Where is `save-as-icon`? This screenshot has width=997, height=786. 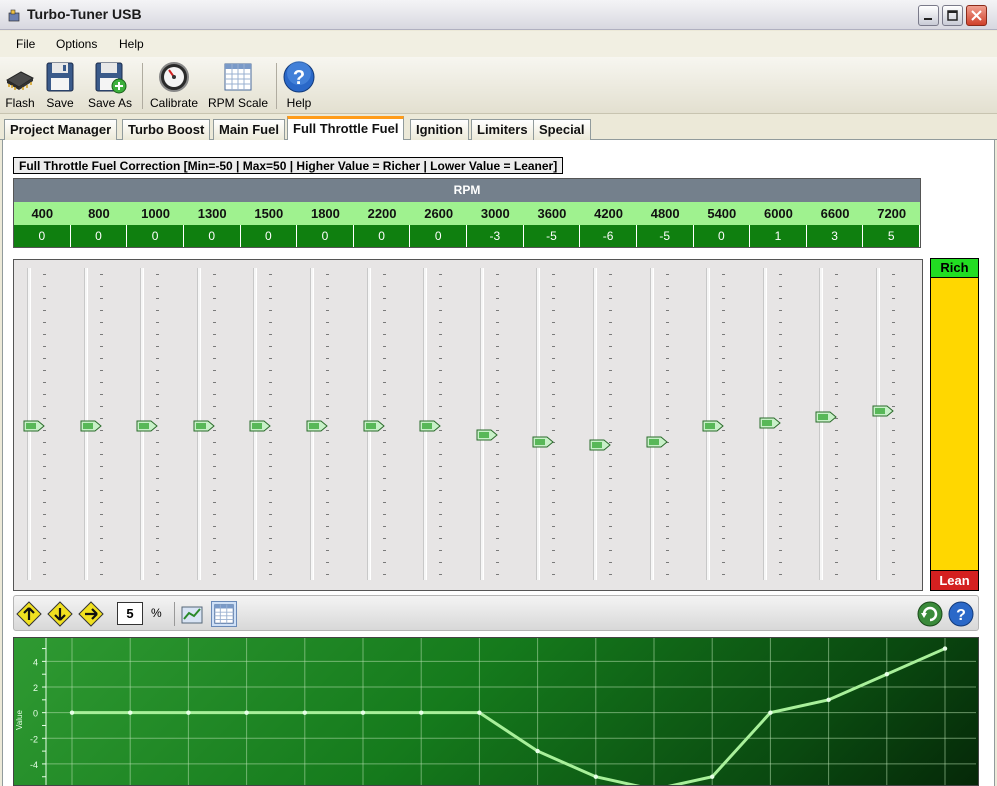
save-as-icon is located at coordinates (111, 78).